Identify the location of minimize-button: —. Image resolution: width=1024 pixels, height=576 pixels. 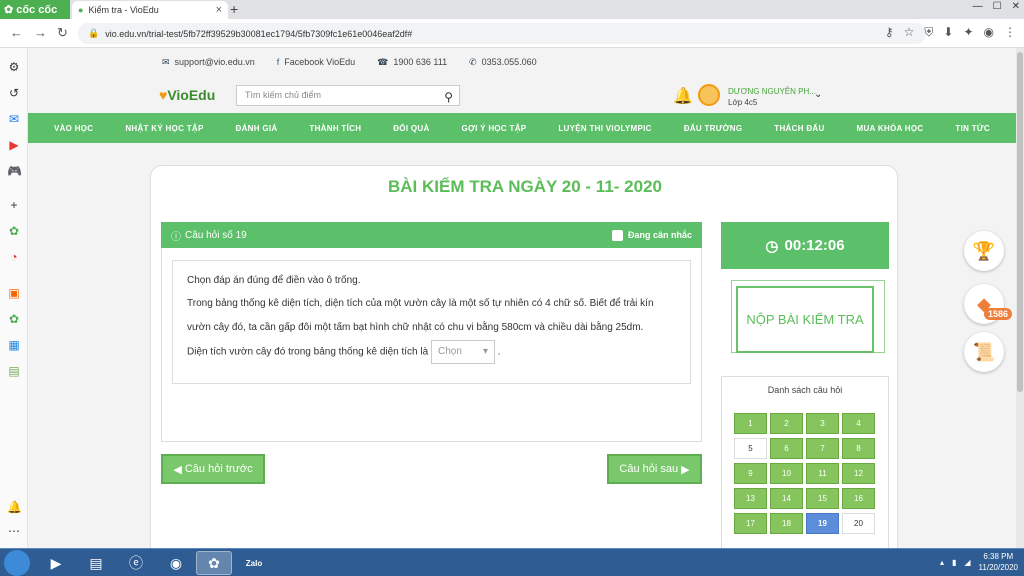
(978, 6).